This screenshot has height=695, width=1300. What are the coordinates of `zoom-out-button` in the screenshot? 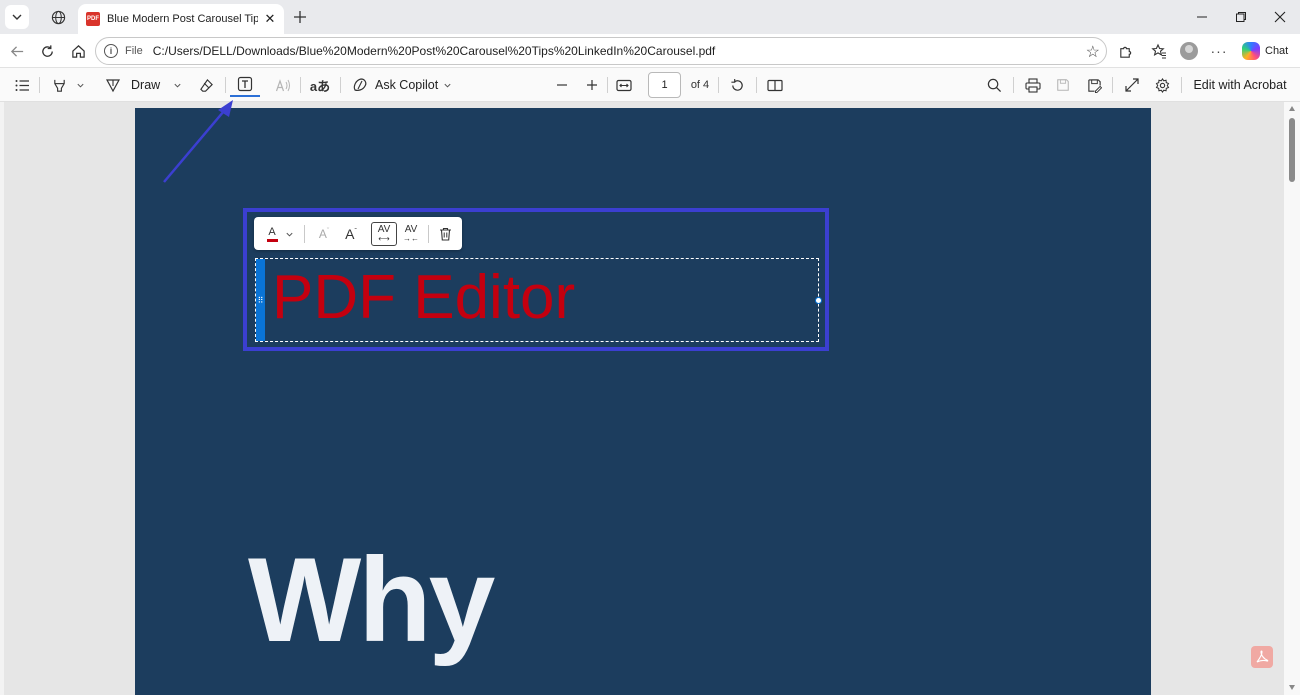 It's located at (562, 85).